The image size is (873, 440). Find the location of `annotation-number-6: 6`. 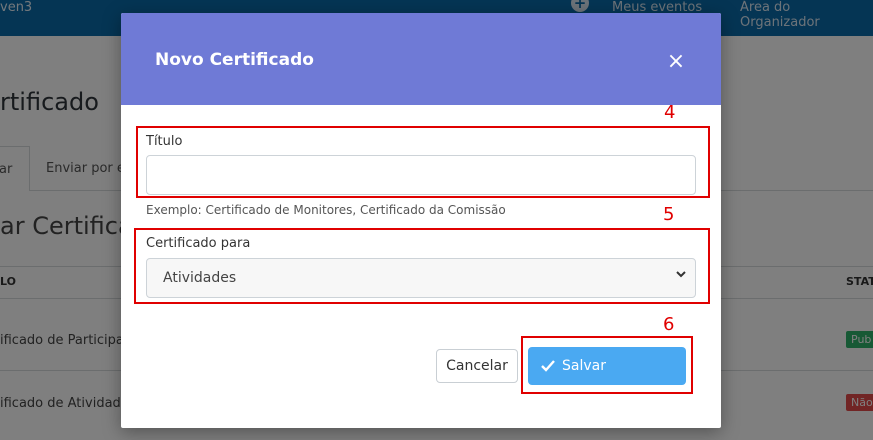

annotation-number-6: 6 is located at coordinates (669, 324).